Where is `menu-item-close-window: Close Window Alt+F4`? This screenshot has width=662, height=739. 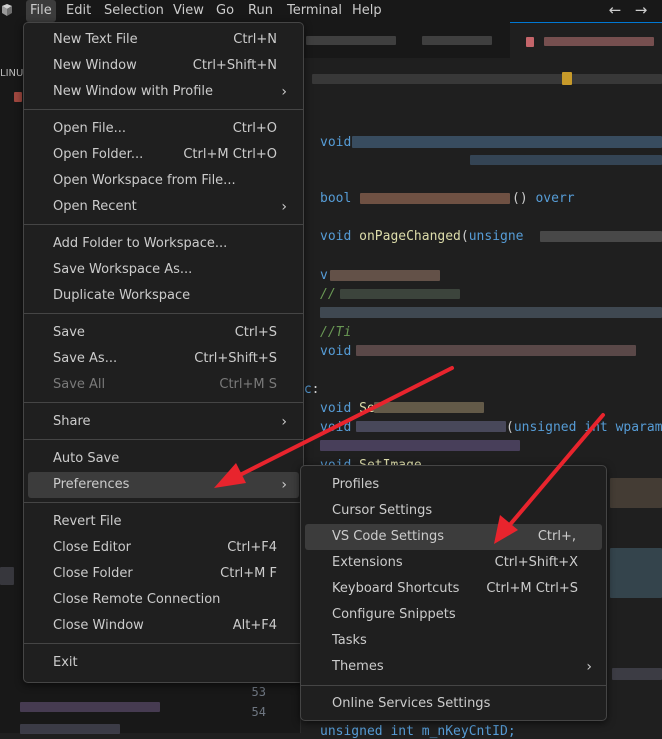 menu-item-close-window: Close Window Alt+F4 is located at coordinates (163, 626).